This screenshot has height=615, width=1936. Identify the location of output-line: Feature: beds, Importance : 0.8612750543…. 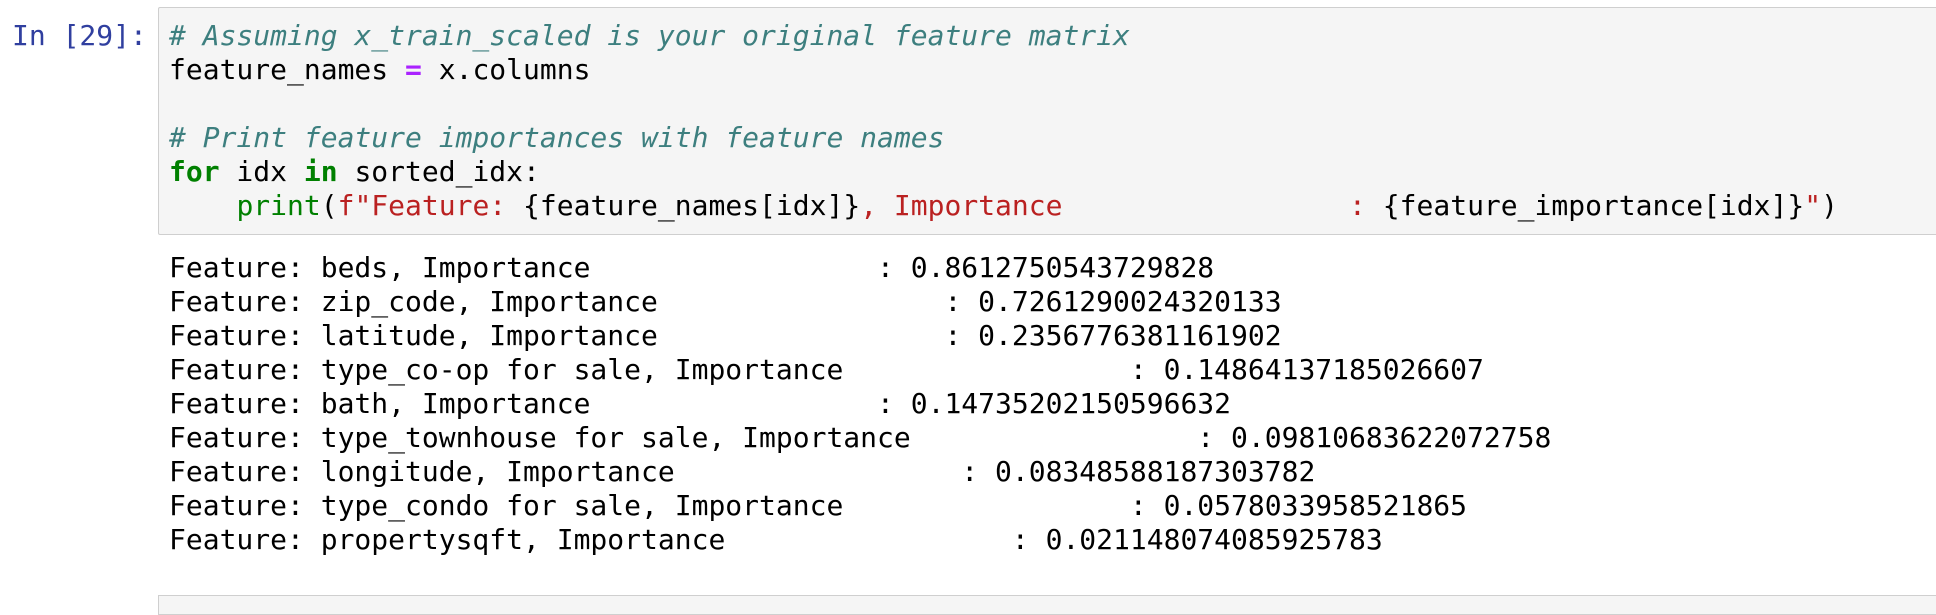
(692, 267).